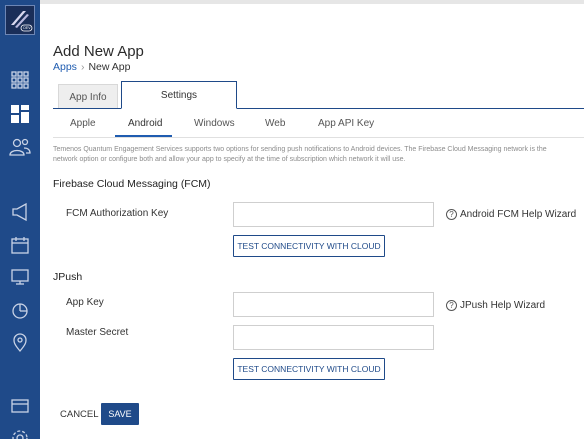  What do you see at coordinates (20, 20) in the screenshot?
I see `app-logo: DEV` at bounding box center [20, 20].